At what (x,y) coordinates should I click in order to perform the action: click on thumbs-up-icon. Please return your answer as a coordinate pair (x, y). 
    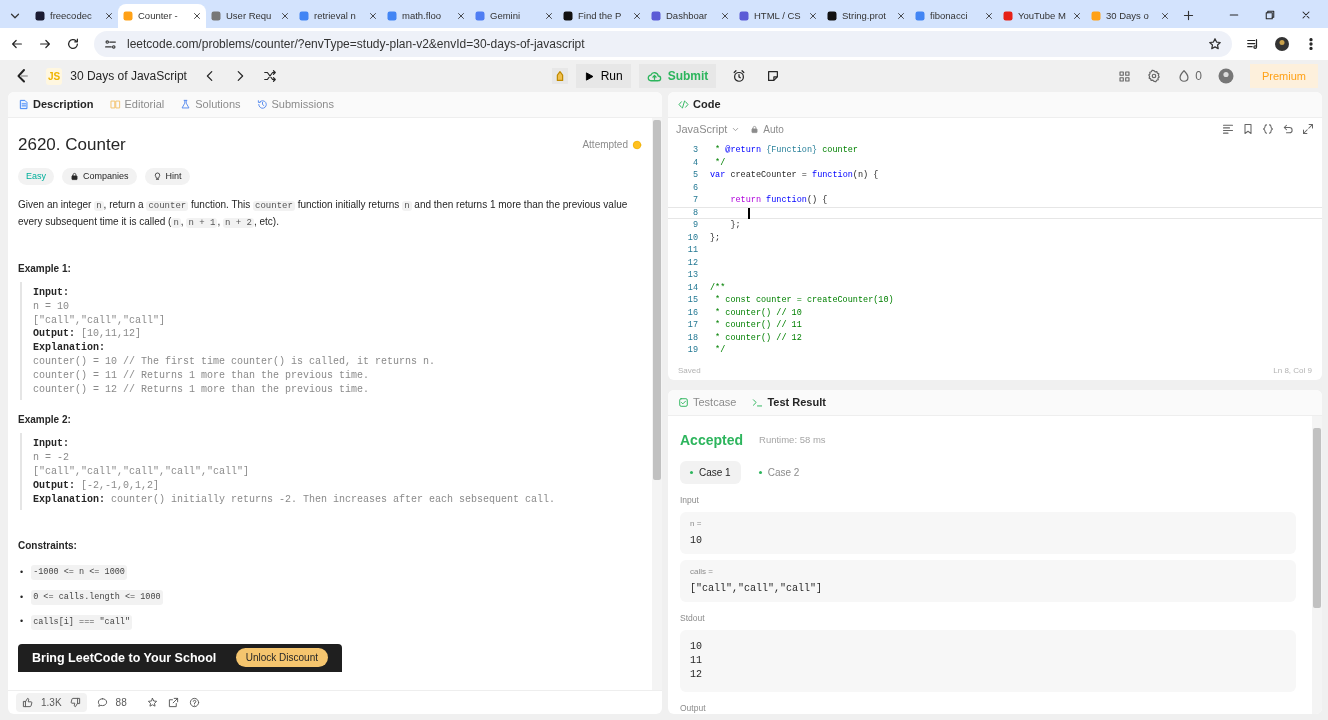
    Looking at the image, I should click on (27, 702).